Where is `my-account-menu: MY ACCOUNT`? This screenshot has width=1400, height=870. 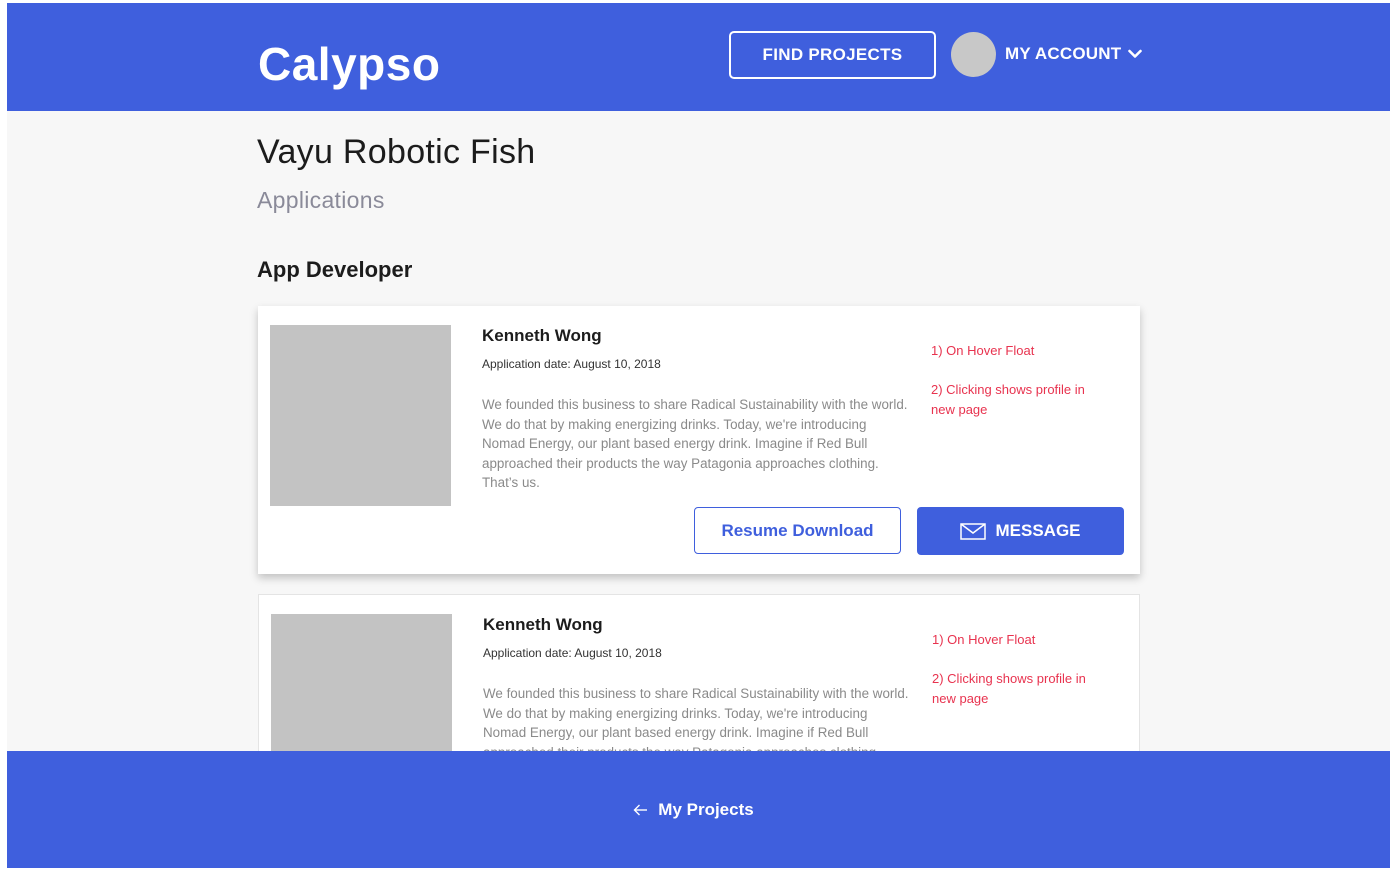
my-account-menu: MY ACCOUNT is located at coordinates (1047, 54).